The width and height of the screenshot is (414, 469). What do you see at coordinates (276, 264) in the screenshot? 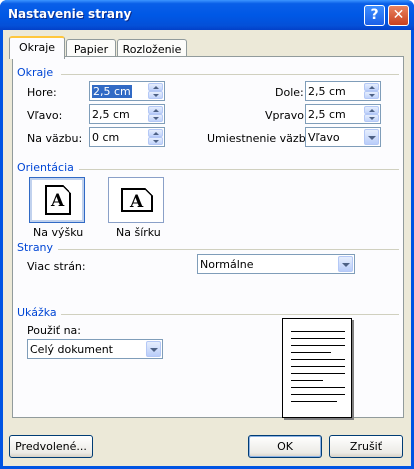
I see `multiple-pages-select: Normálne` at bounding box center [276, 264].